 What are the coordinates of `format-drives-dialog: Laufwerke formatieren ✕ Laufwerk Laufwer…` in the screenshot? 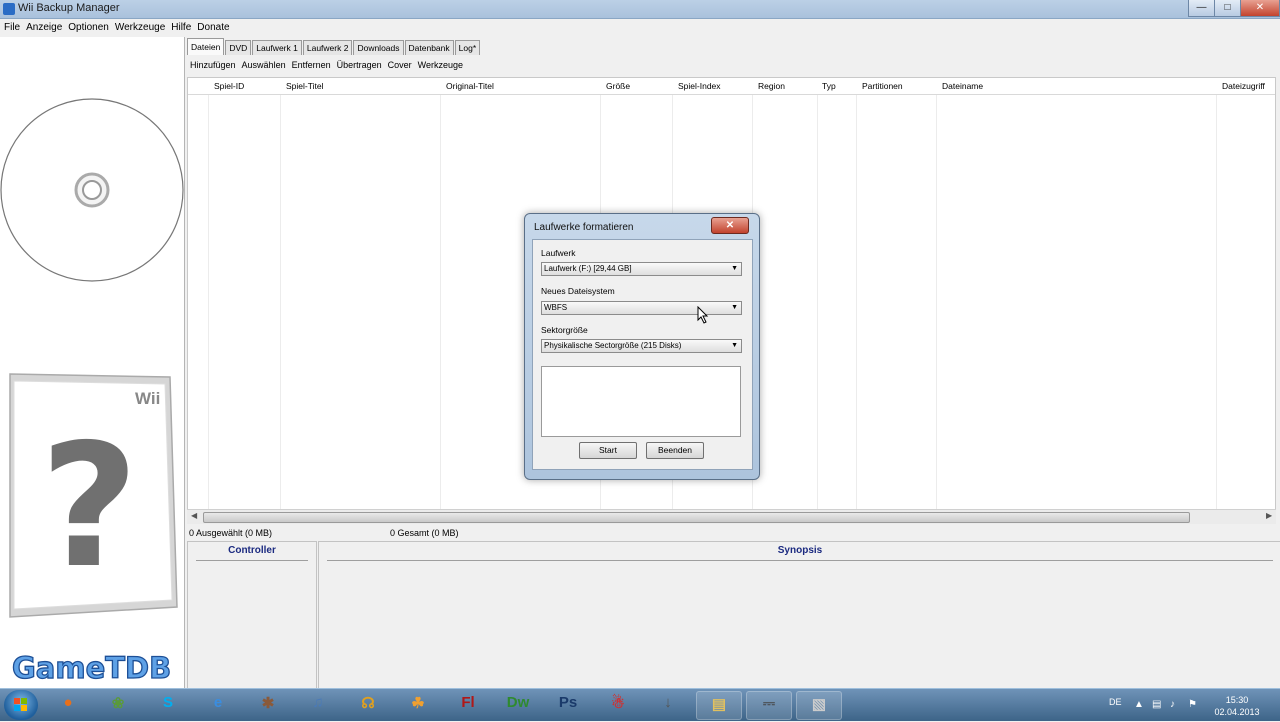 It's located at (642, 346).